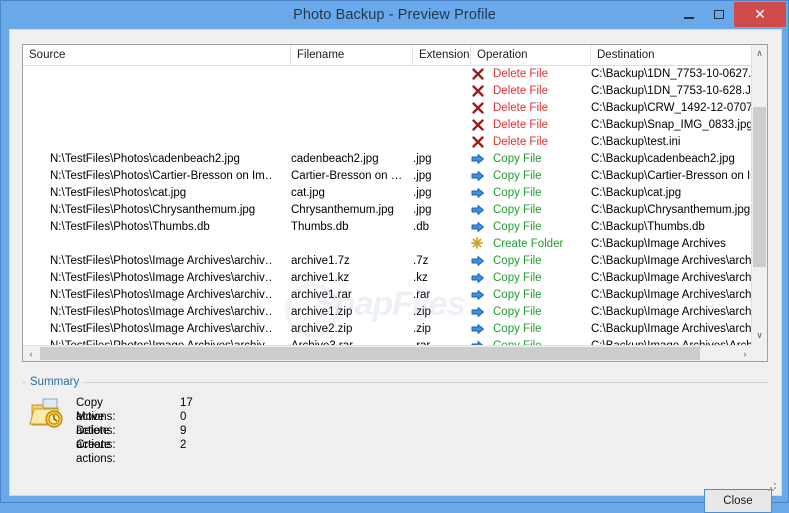  What do you see at coordinates (759, 187) in the screenshot?
I see `vertical-scroll-thumb` at bounding box center [759, 187].